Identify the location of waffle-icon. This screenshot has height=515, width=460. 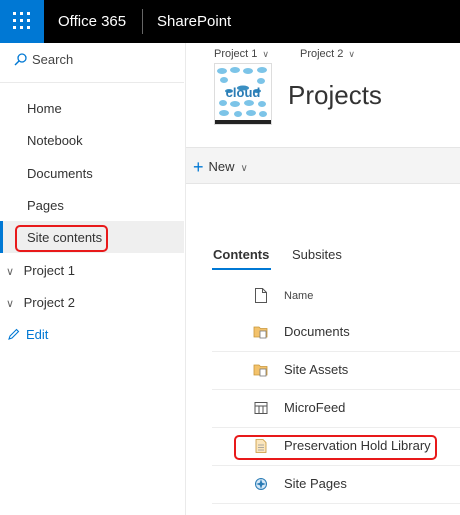
(21, 20).